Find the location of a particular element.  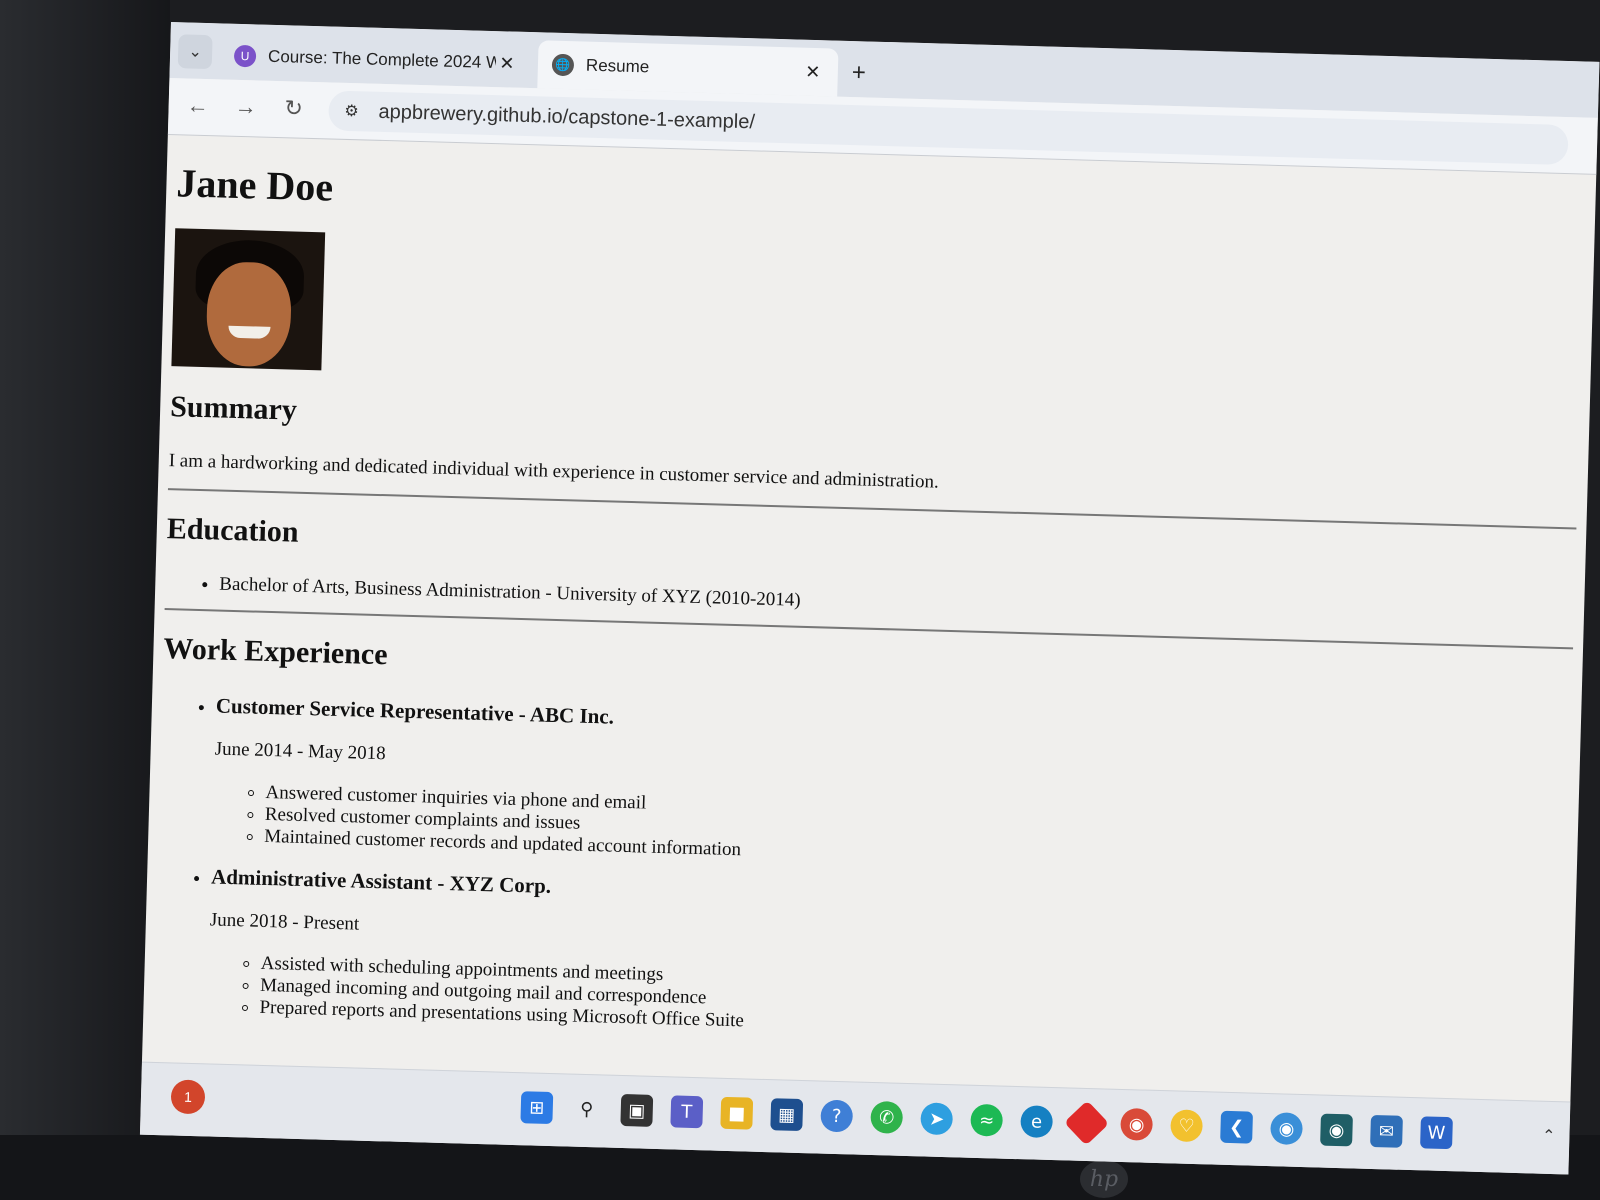

file-explorer-icon: ■ is located at coordinates (737, 1113).